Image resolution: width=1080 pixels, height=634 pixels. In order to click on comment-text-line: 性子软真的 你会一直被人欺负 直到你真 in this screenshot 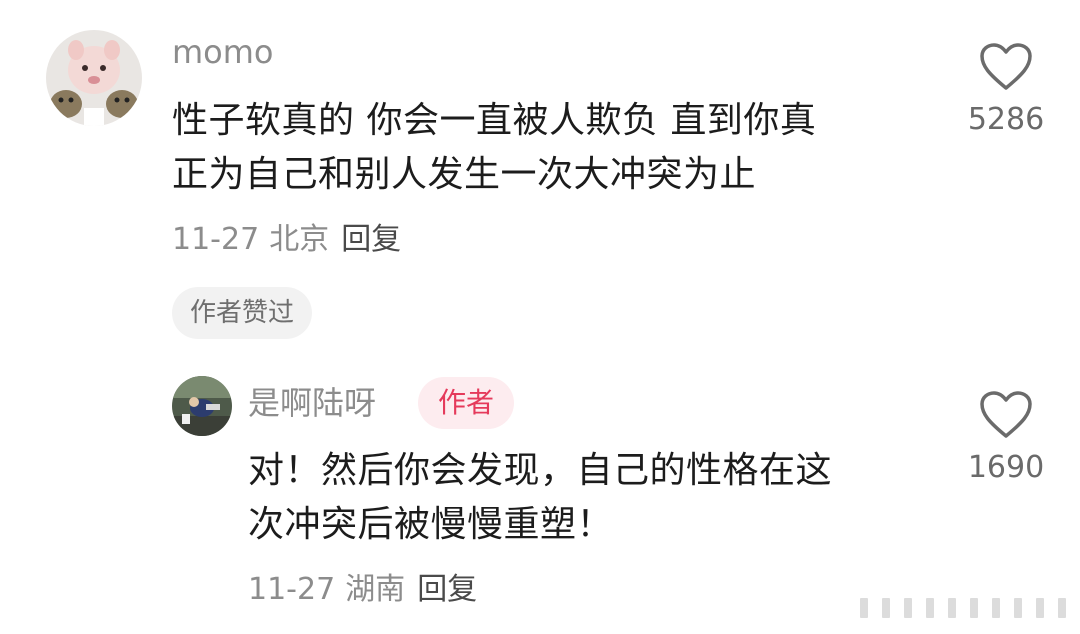, I will do `click(494, 120)`.